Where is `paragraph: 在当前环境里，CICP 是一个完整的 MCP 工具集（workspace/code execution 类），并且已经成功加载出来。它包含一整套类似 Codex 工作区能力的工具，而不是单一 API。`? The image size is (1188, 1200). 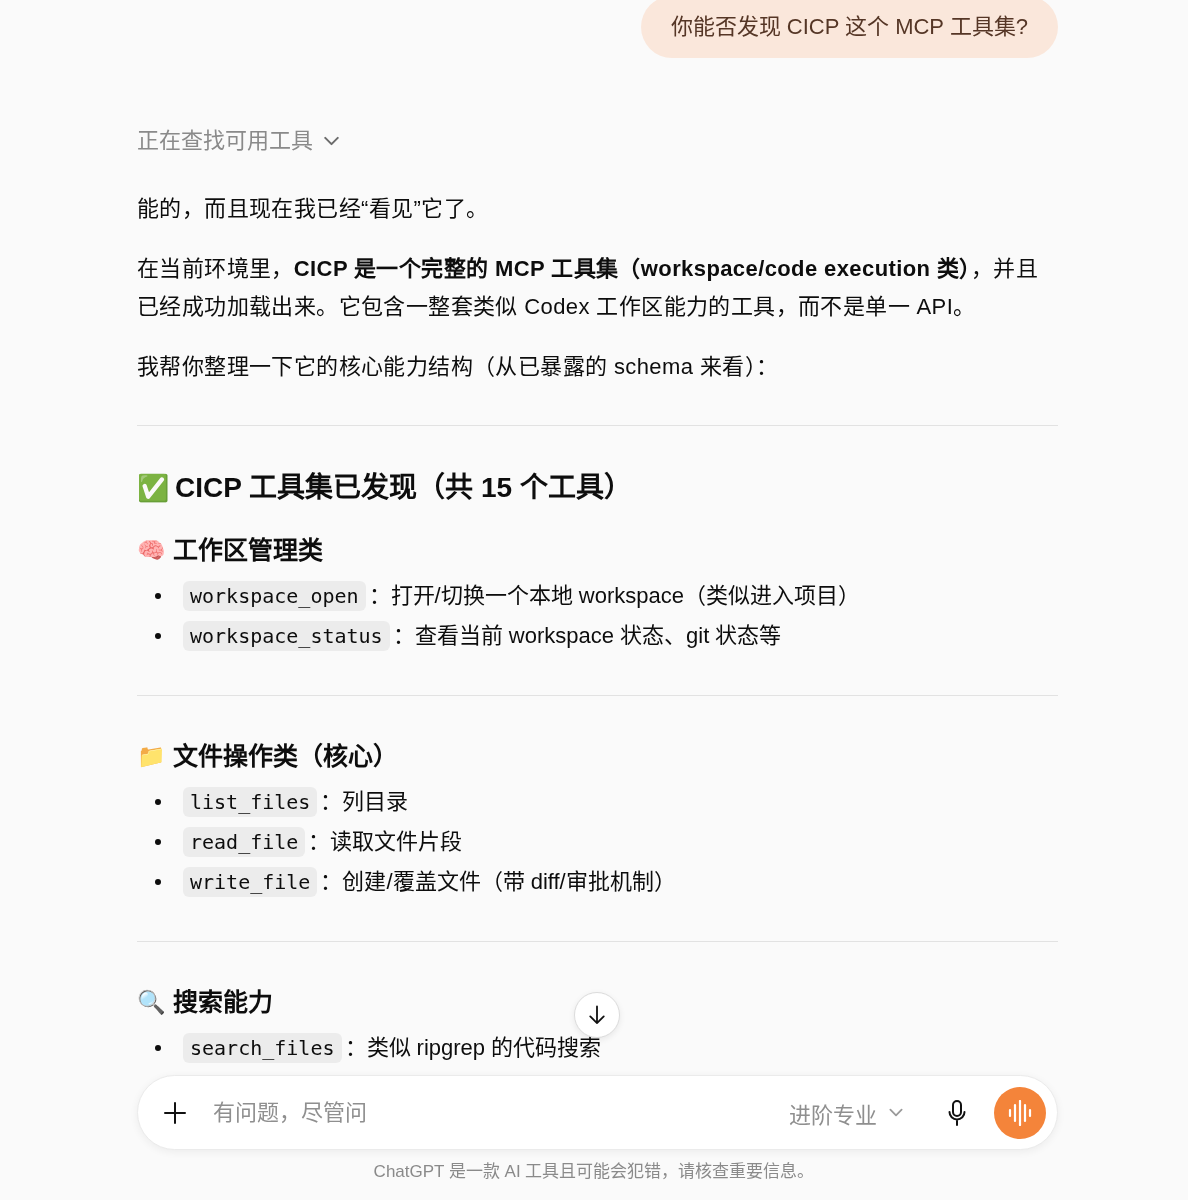 paragraph: 在当前环境里，CICP 是一个完整的 MCP 工具集（workspace/code execution 类），并且已经成功加载出来。它包含一整套类似 Codex 工作区能力的工具，而不是单一 API。 is located at coordinates (588, 288).